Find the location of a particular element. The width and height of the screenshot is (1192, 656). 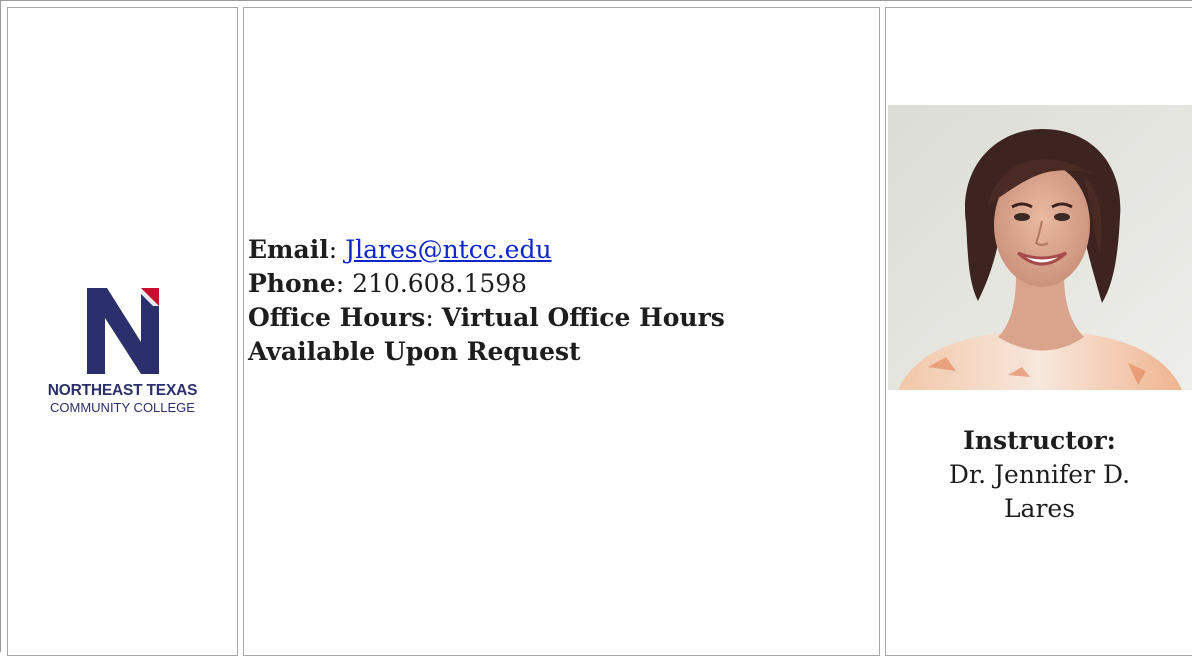

phone-row: Phone: 210.608.1598 is located at coordinates (388, 283).